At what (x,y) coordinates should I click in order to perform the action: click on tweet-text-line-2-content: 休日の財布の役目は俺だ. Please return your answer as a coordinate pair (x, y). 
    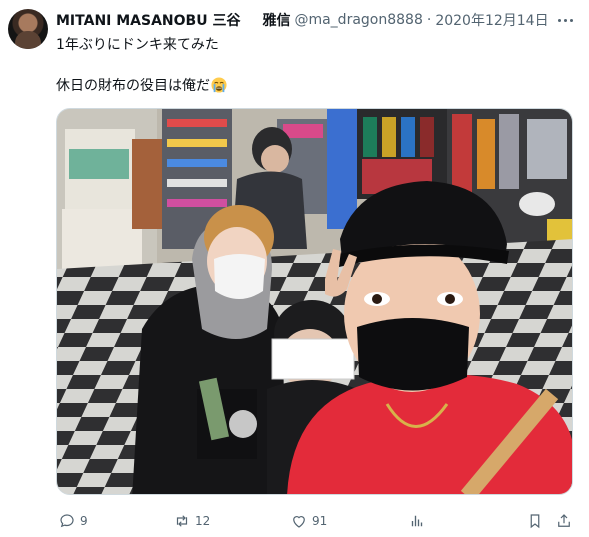
    Looking at the image, I should click on (133, 86).